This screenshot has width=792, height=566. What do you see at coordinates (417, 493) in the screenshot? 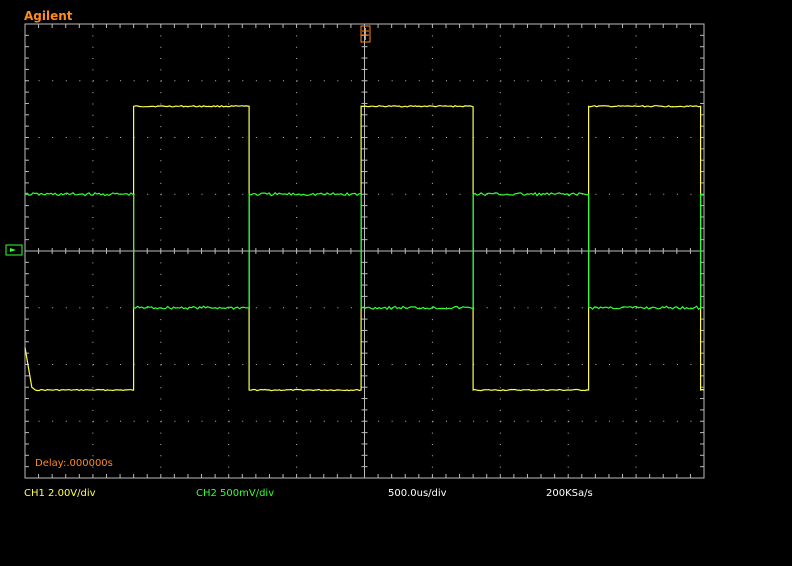
I see `timebase-readout: 500.0us/div` at bounding box center [417, 493].